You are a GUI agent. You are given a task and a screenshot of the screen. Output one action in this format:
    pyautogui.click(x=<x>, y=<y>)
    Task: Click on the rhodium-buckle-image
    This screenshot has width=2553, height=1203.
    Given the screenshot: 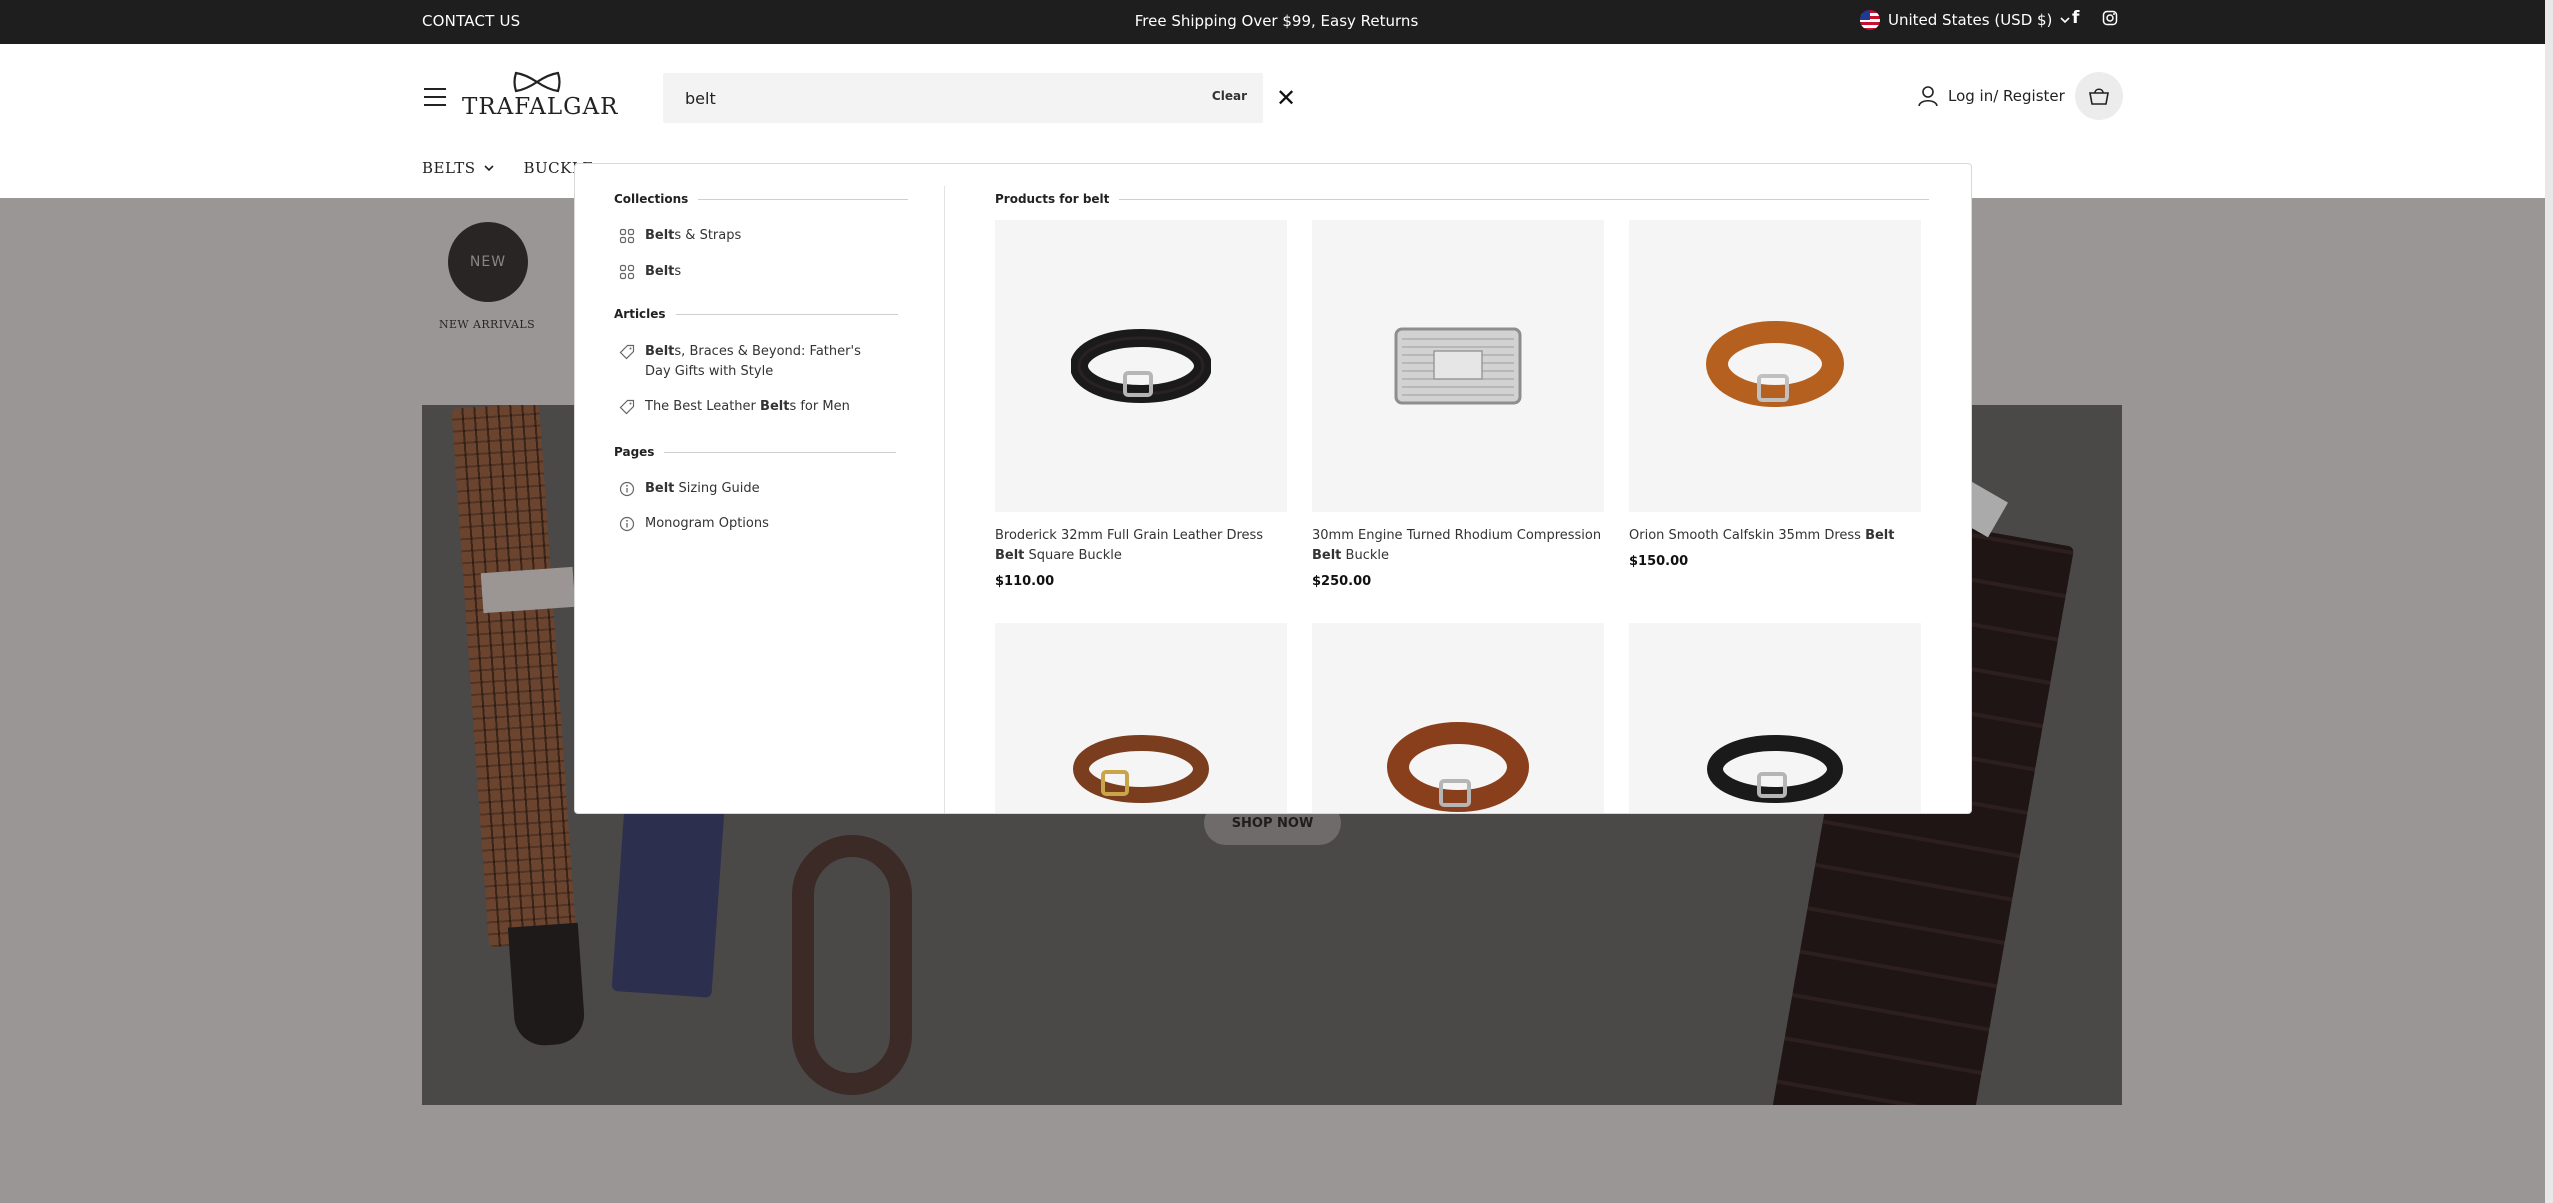 What is the action you would take?
    pyautogui.click(x=1458, y=366)
    